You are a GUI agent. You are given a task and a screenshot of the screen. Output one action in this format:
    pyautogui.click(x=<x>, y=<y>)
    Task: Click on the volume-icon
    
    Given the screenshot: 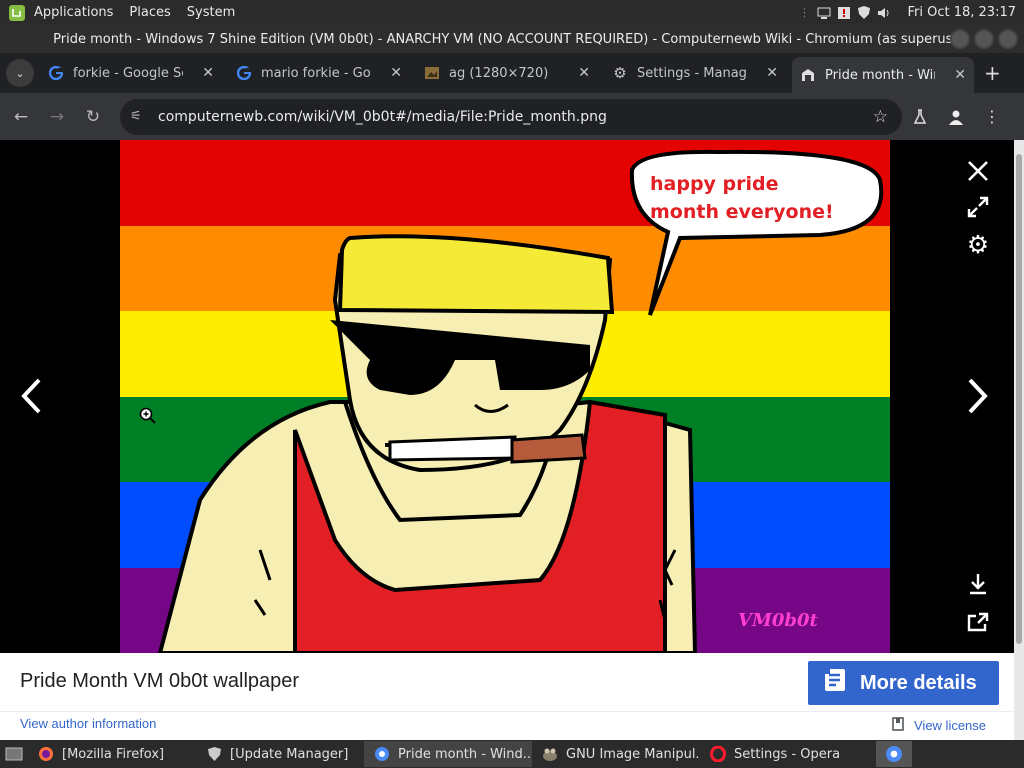 What is the action you would take?
    pyautogui.click(x=884, y=13)
    